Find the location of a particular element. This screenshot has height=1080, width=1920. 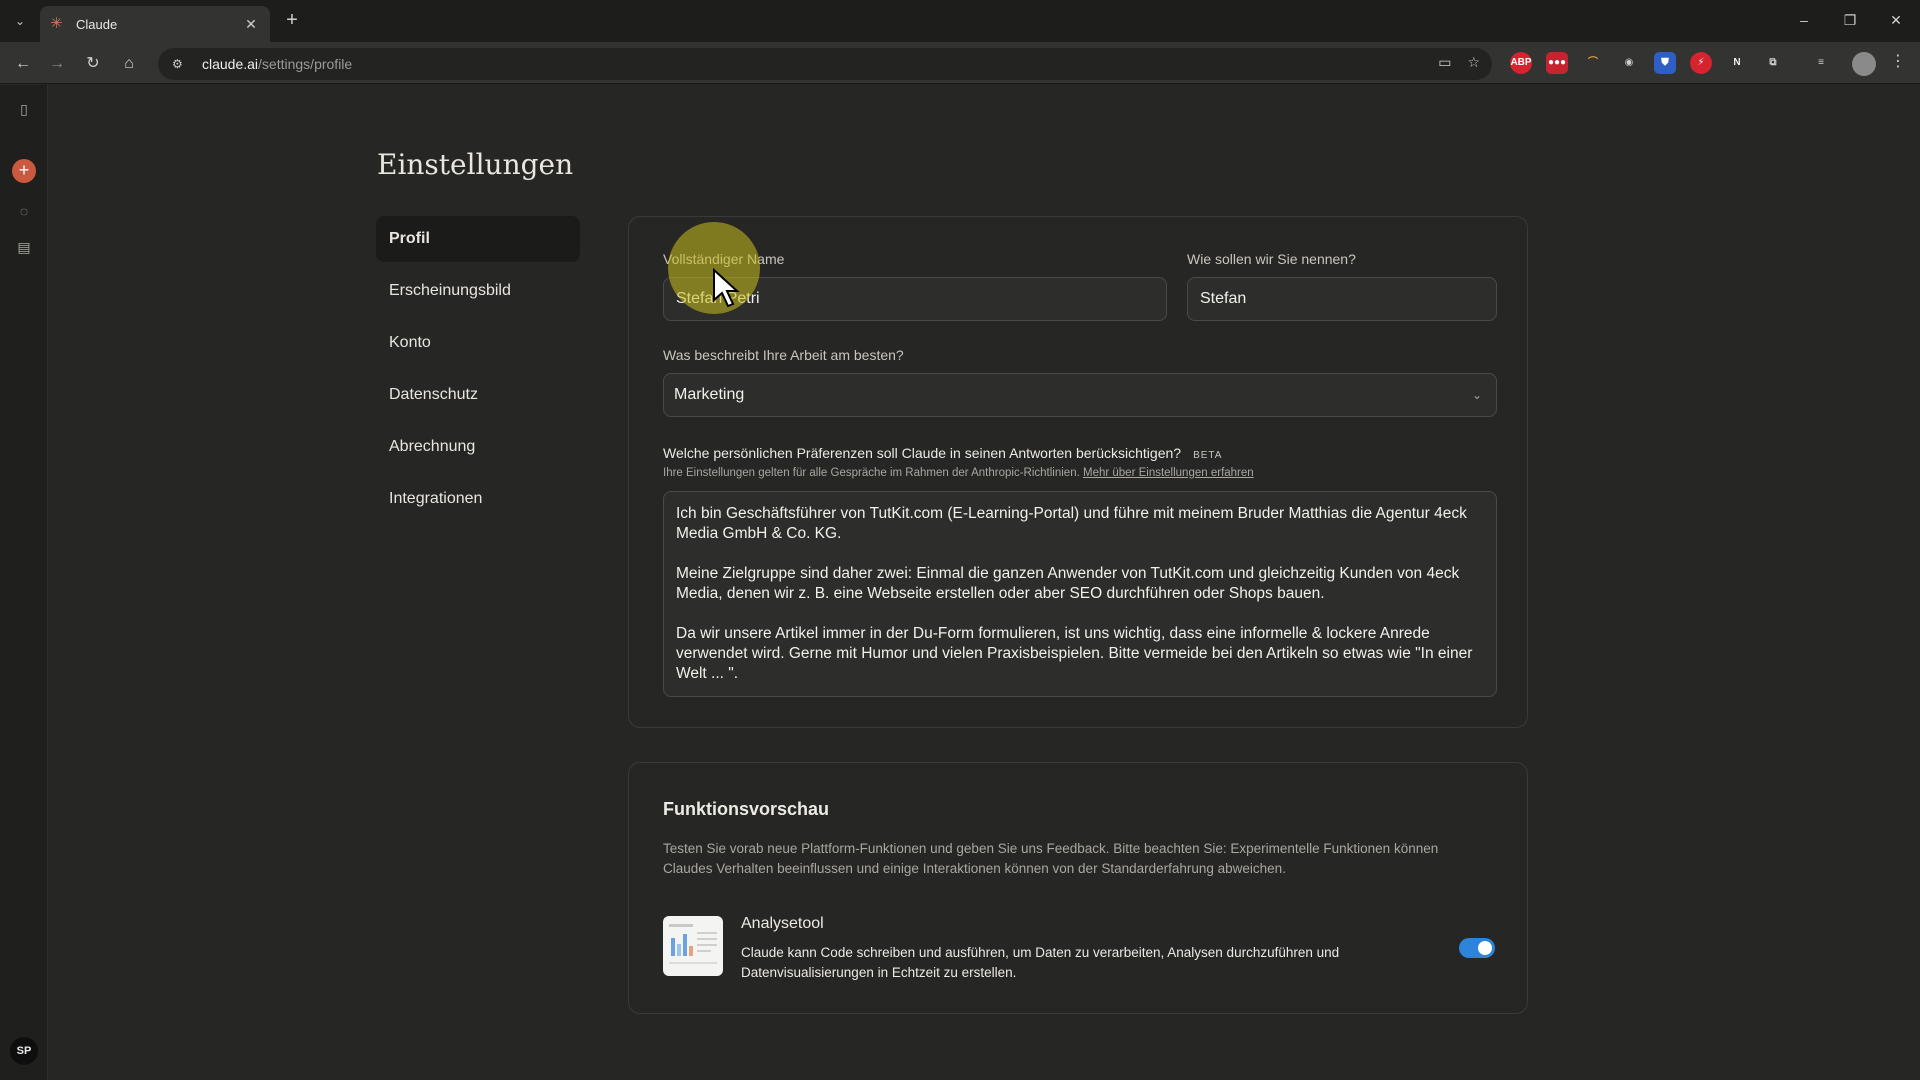

minimize-icon: – is located at coordinates (1804, 20).